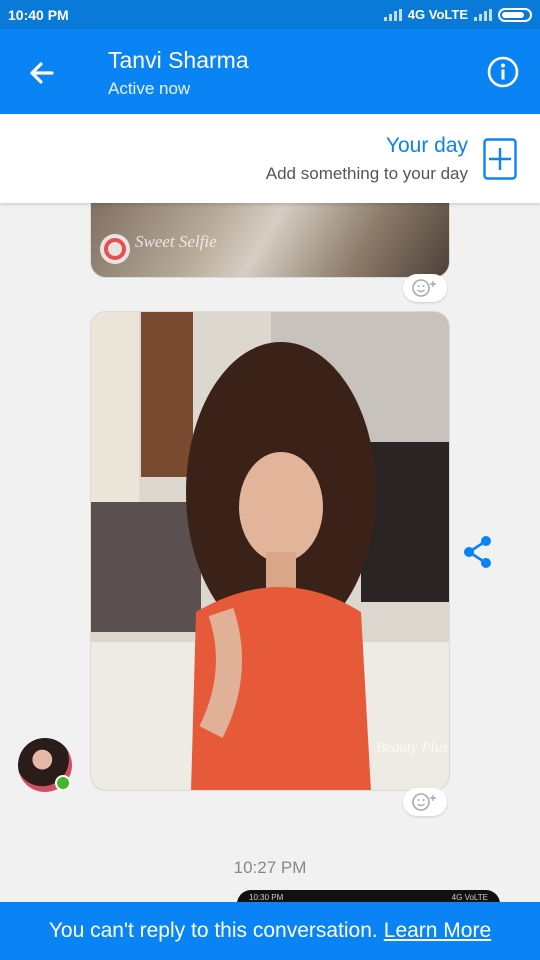 This screenshot has width=540, height=960. I want to click on plus-icon, so click(500, 160).